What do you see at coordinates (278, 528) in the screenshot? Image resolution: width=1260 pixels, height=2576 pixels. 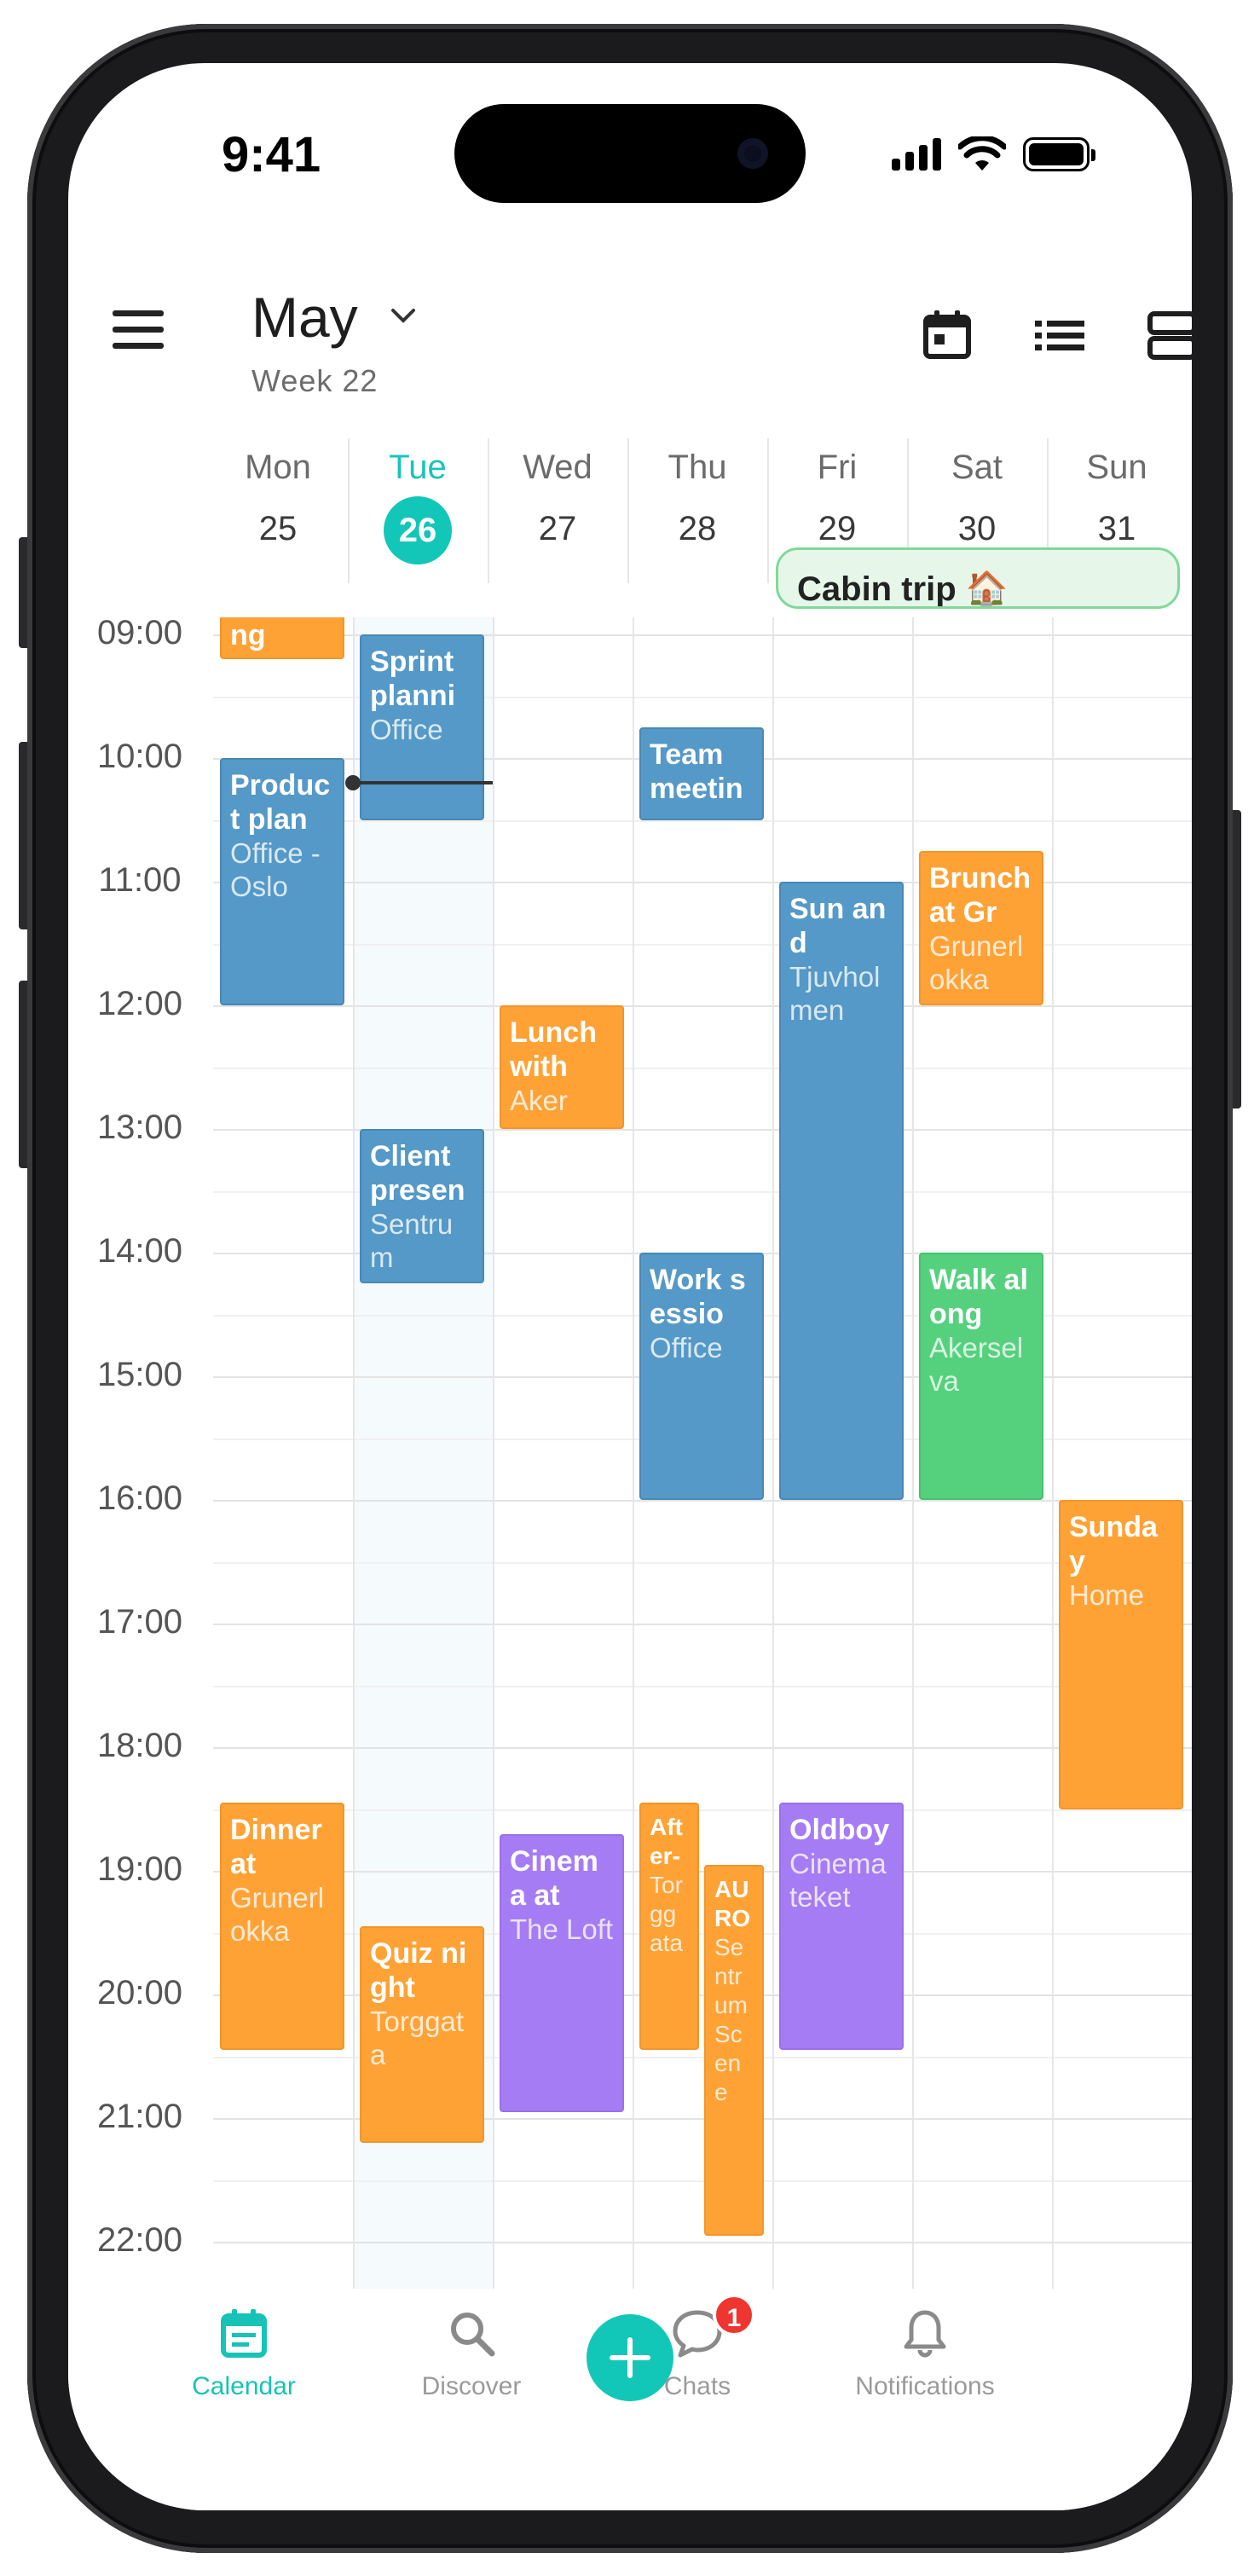 I see `day-number: 25` at bounding box center [278, 528].